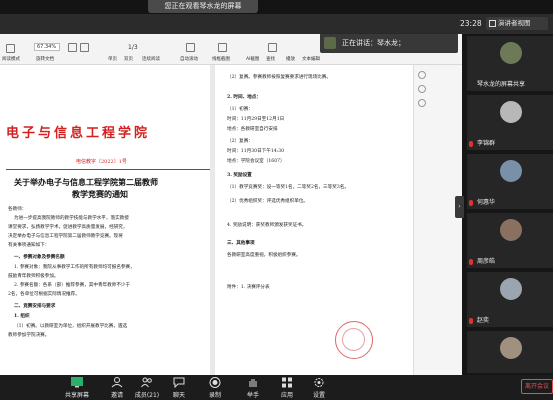 This screenshot has width=553, height=400. I want to click on doc-paragraph: 4. 奖励说明：获奖教师颁发获奖证书。, so click(267, 225).